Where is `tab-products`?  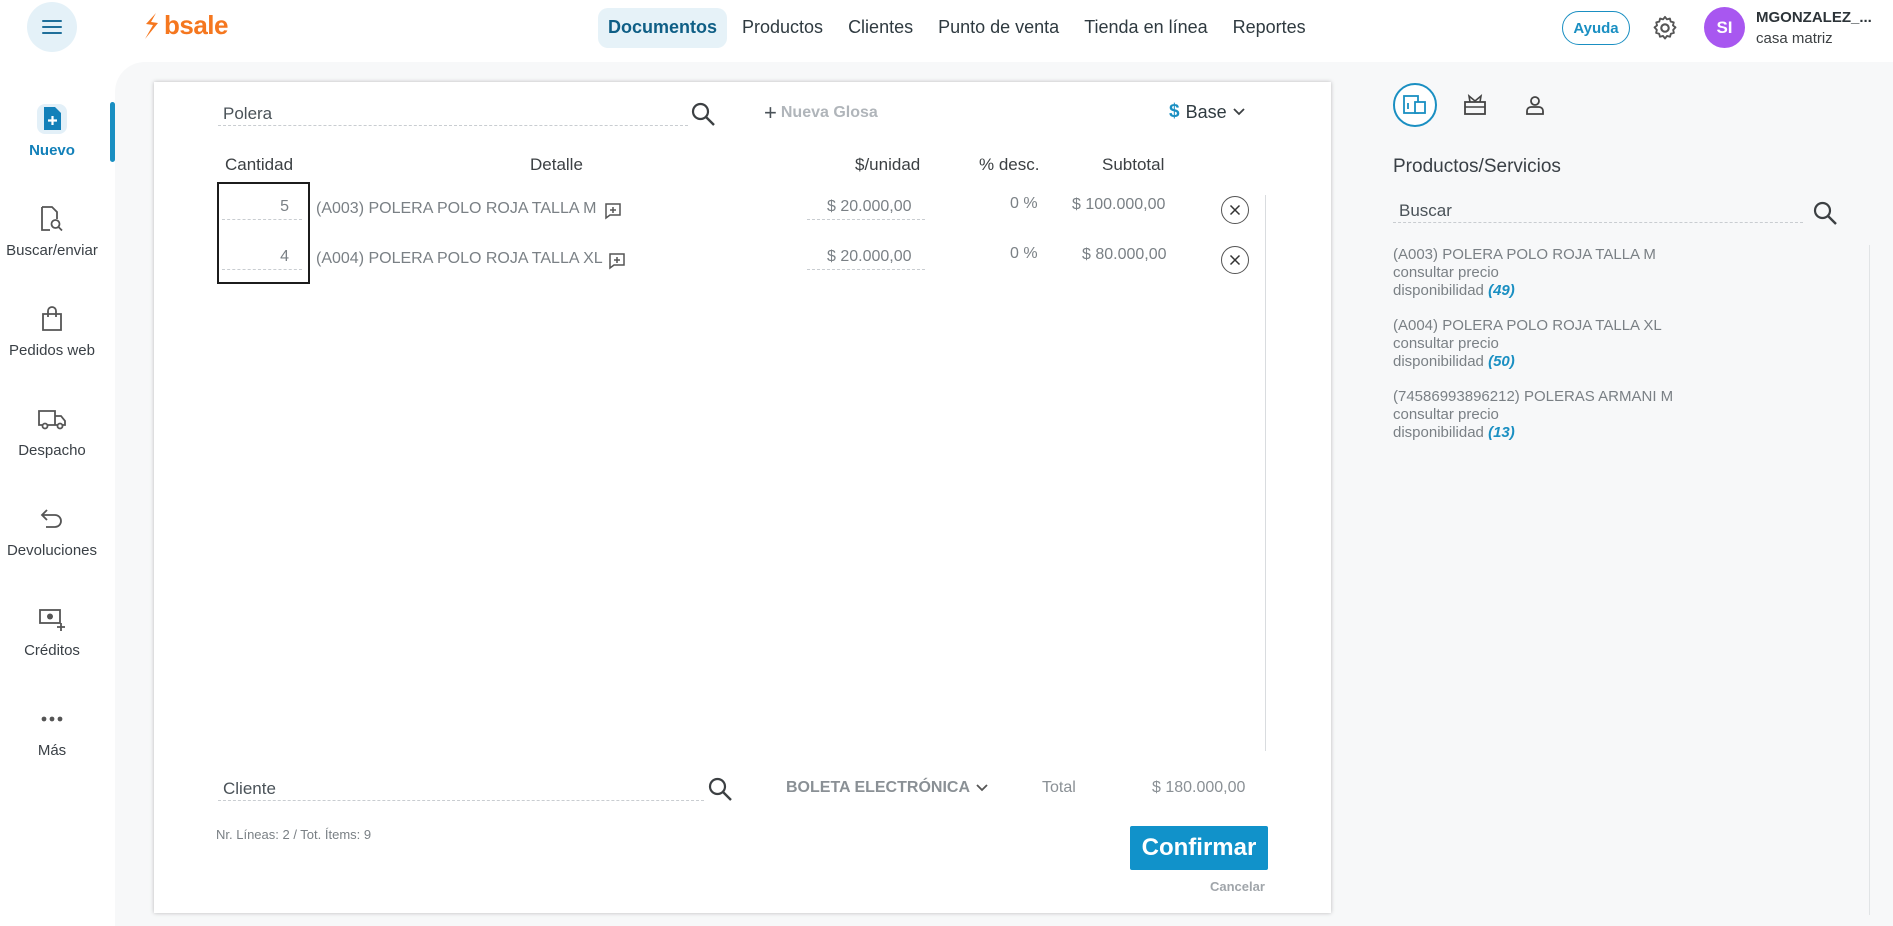 tab-products is located at coordinates (1415, 105).